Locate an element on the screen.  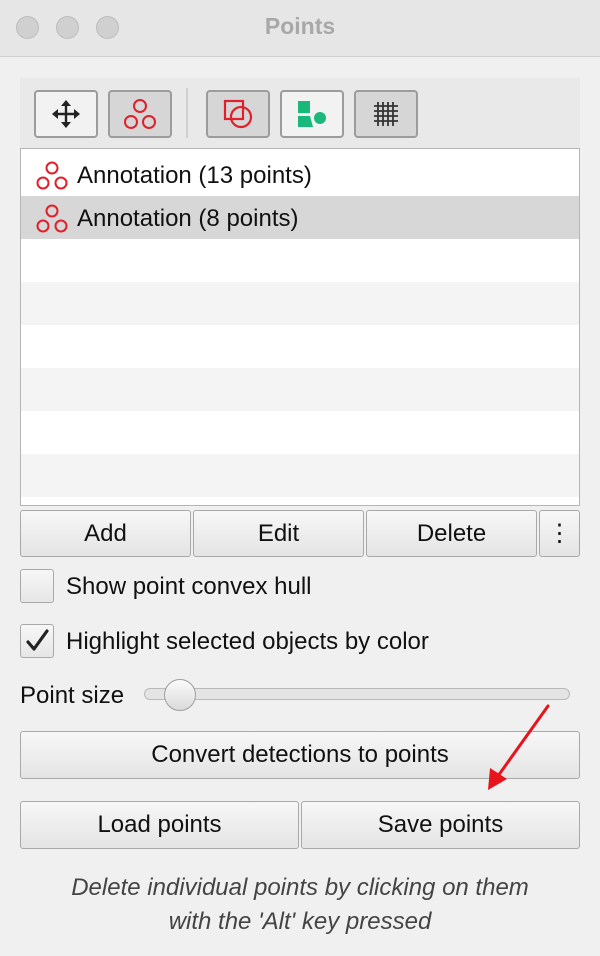
highlight-label: Highlight selected objects by color is located at coordinates (247, 641).